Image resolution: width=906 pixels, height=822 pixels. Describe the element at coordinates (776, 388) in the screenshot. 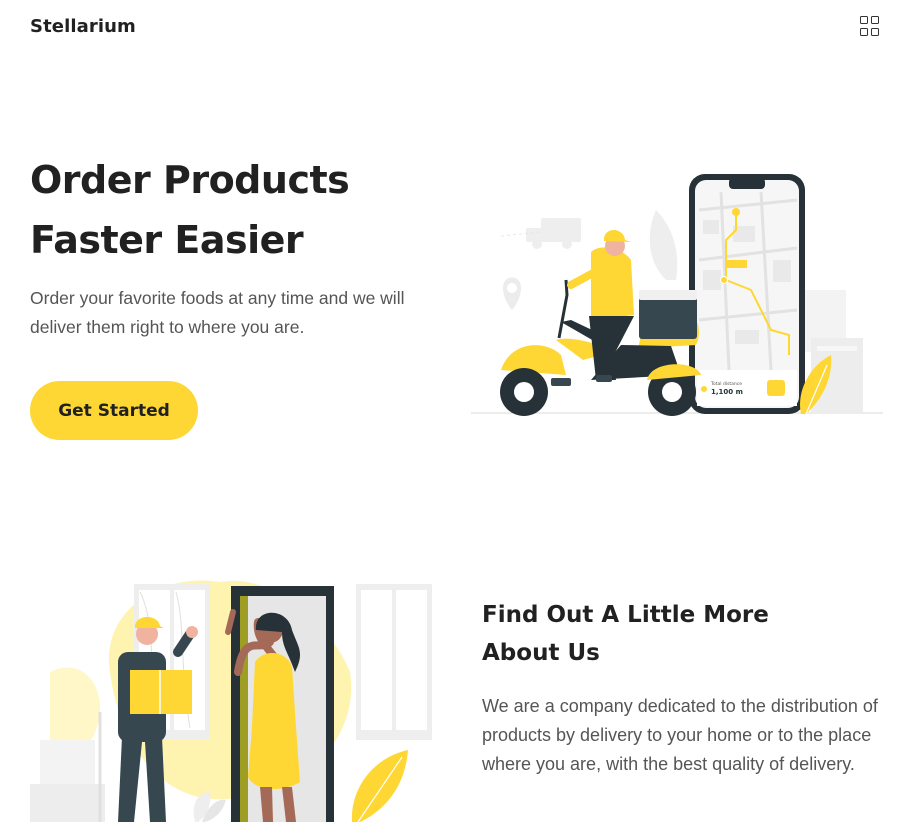

I see `phone-truck-icon` at that location.